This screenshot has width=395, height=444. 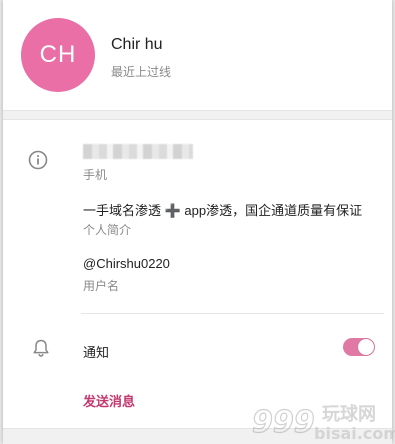 I want to click on bio-label: 个人简介, so click(x=107, y=230).